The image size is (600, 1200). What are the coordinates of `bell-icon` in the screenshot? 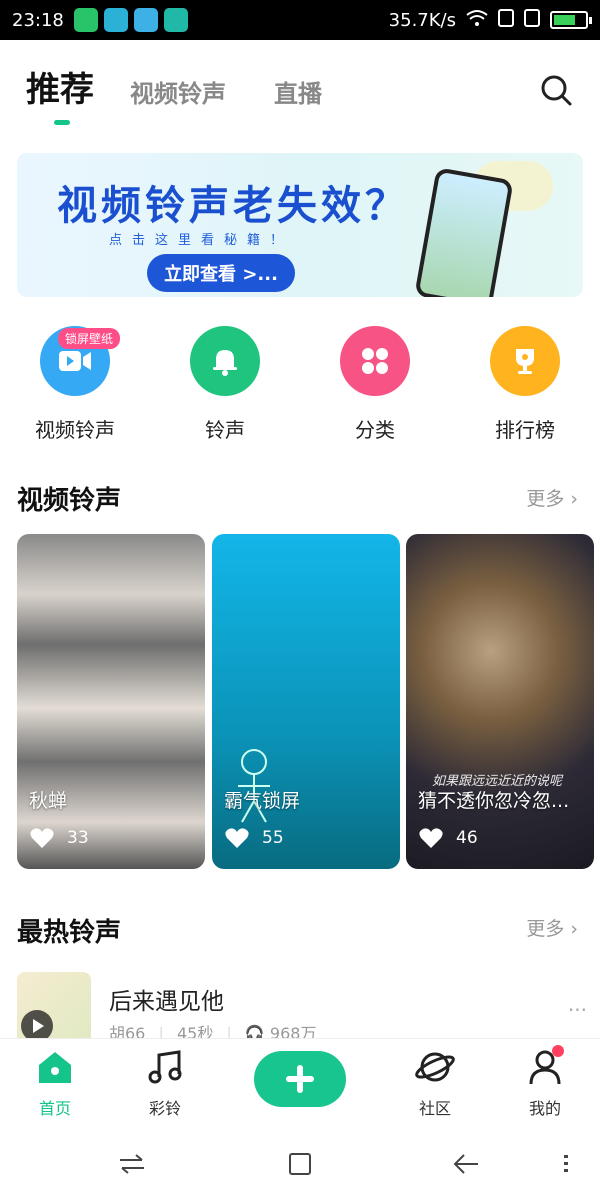 It's located at (225, 361).